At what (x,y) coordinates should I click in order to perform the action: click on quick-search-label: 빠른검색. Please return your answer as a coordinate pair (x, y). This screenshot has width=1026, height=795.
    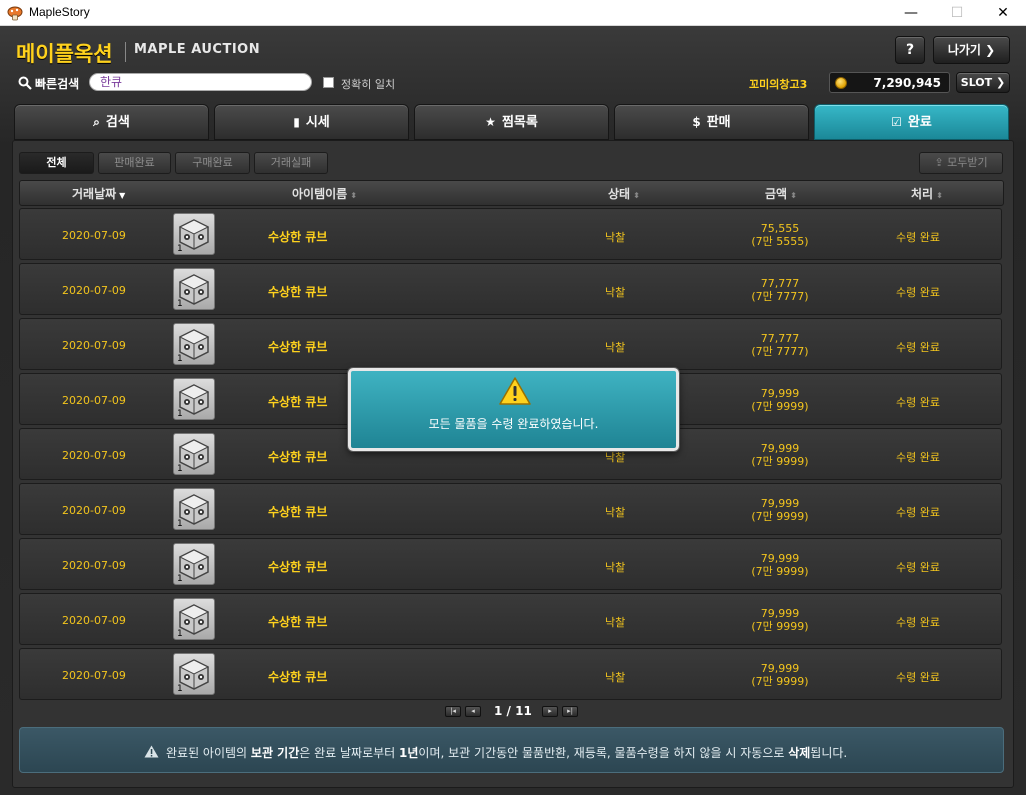
    Looking at the image, I should click on (57, 84).